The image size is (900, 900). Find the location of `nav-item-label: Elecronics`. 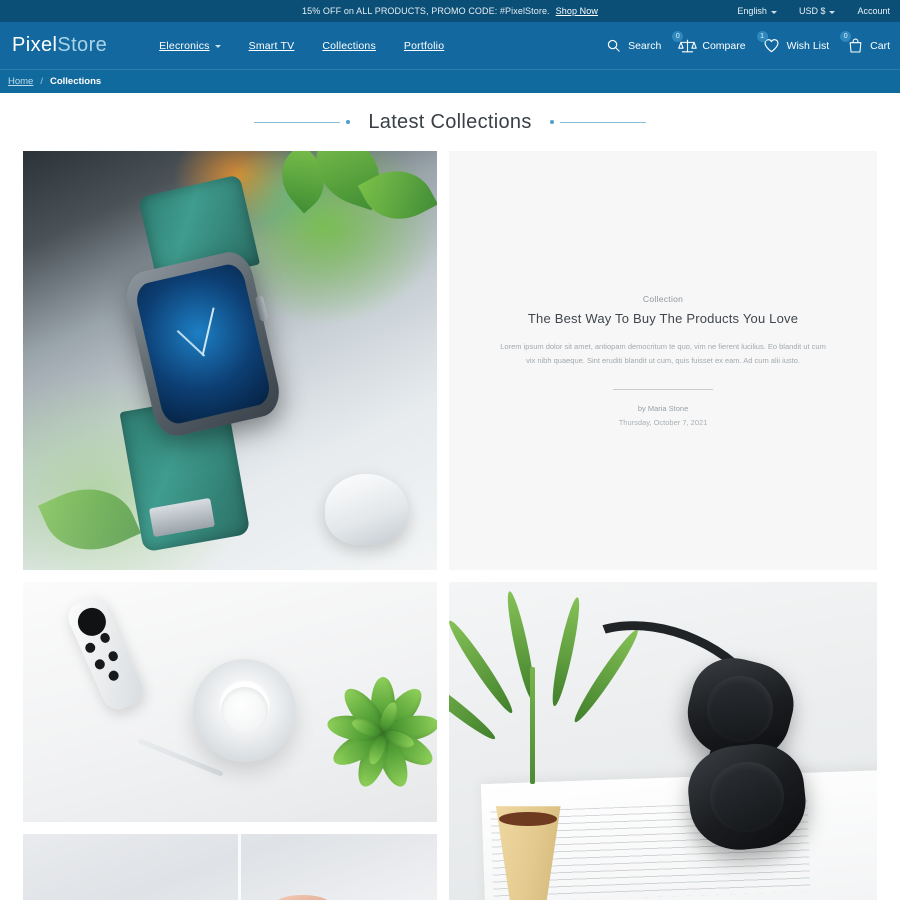

nav-item-label: Elecronics is located at coordinates (184, 45).